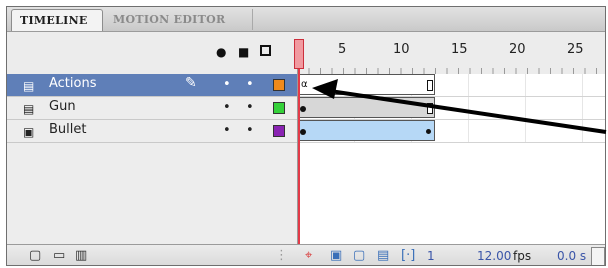 Image resolution: width=608 pixels, height=268 pixels. I want to click on arrow-head, so click(325, 89).